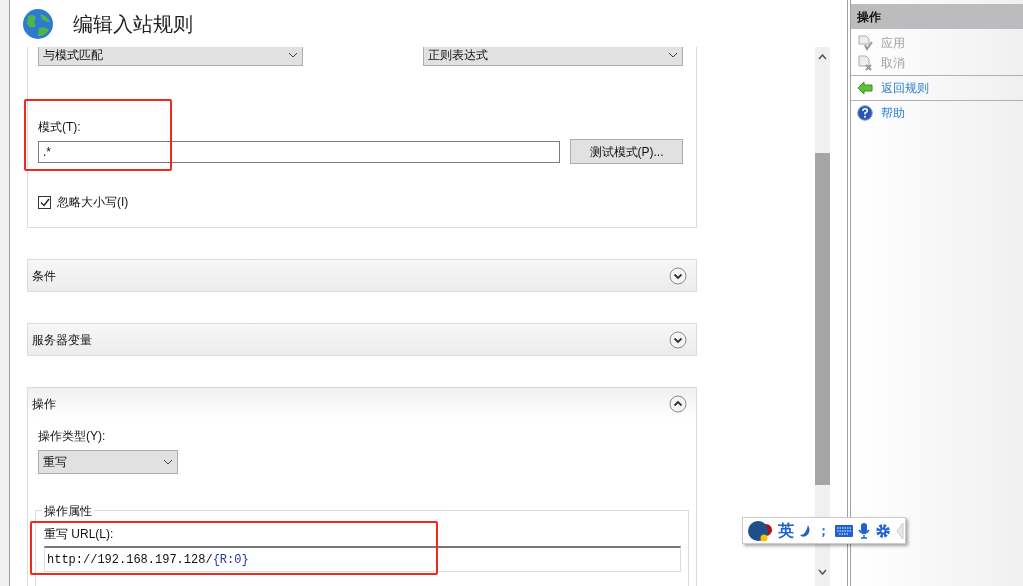 The width and height of the screenshot is (1023, 586). What do you see at coordinates (823, 530) in the screenshot?
I see `punctuation-toggle: ；` at bounding box center [823, 530].